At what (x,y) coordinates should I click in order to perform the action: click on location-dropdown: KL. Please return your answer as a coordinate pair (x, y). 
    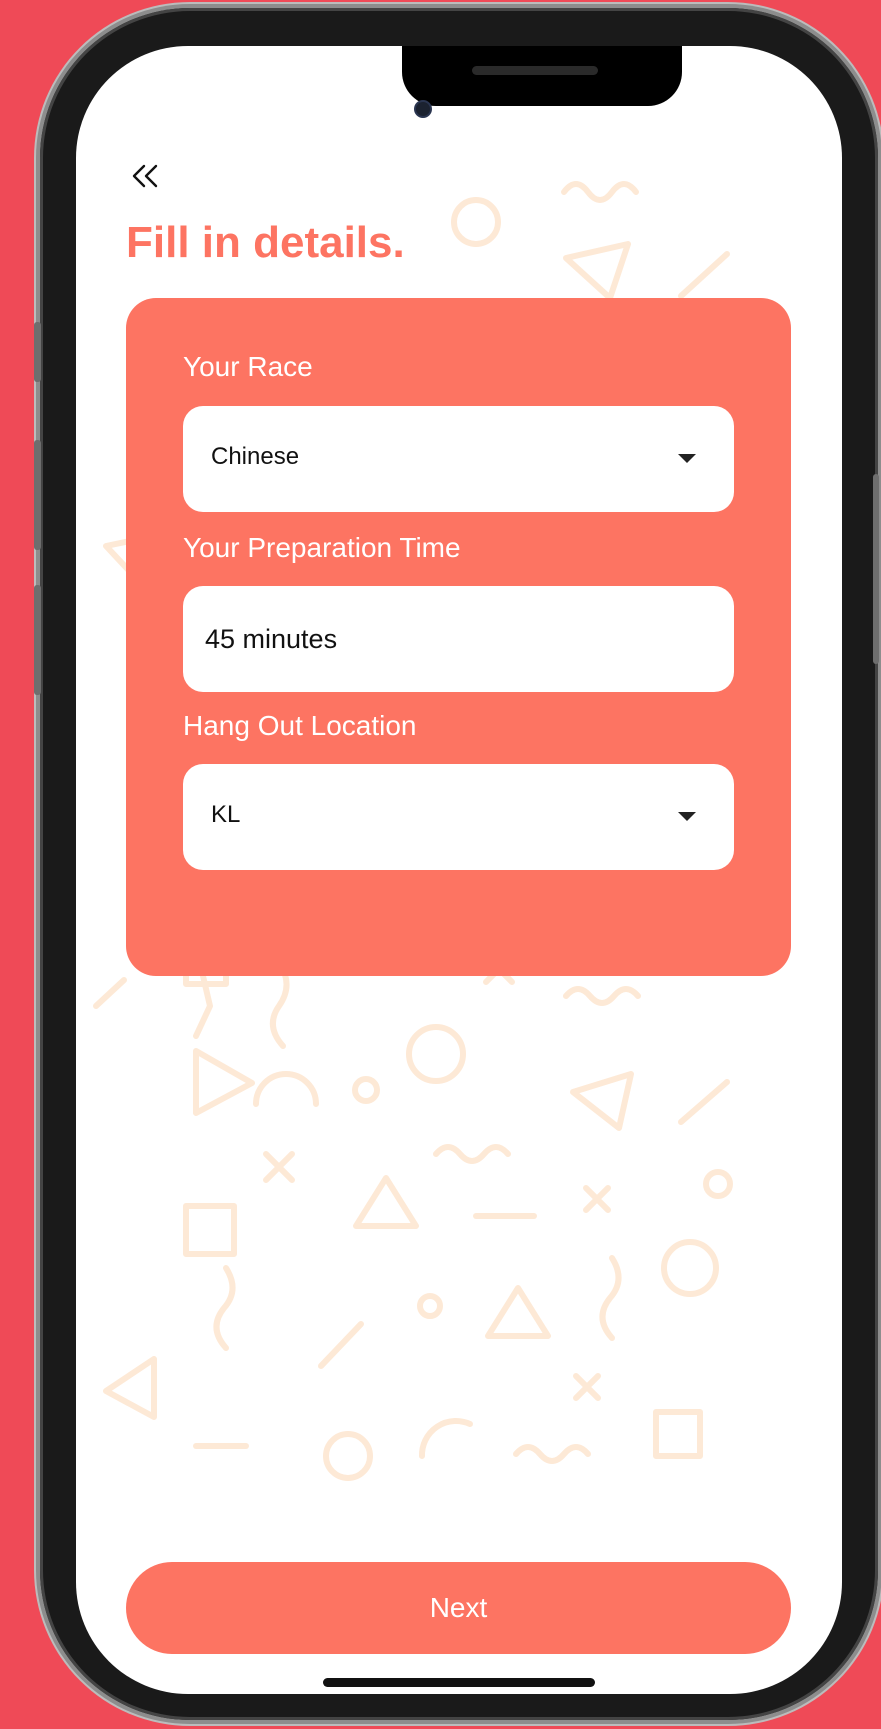
    Looking at the image, I should click on (458, 817).